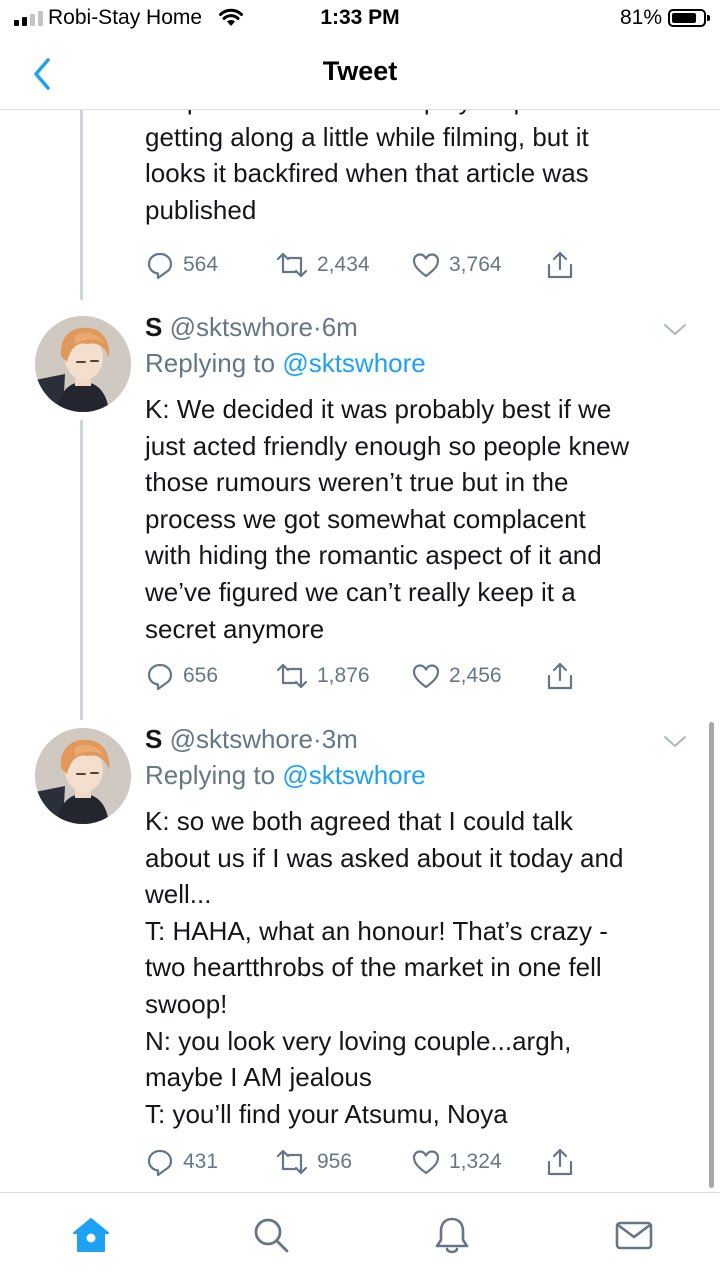 The width and height of the screenshot is (720, 1278). I want to click on retweet-button: 2,434, so click(322, 265).